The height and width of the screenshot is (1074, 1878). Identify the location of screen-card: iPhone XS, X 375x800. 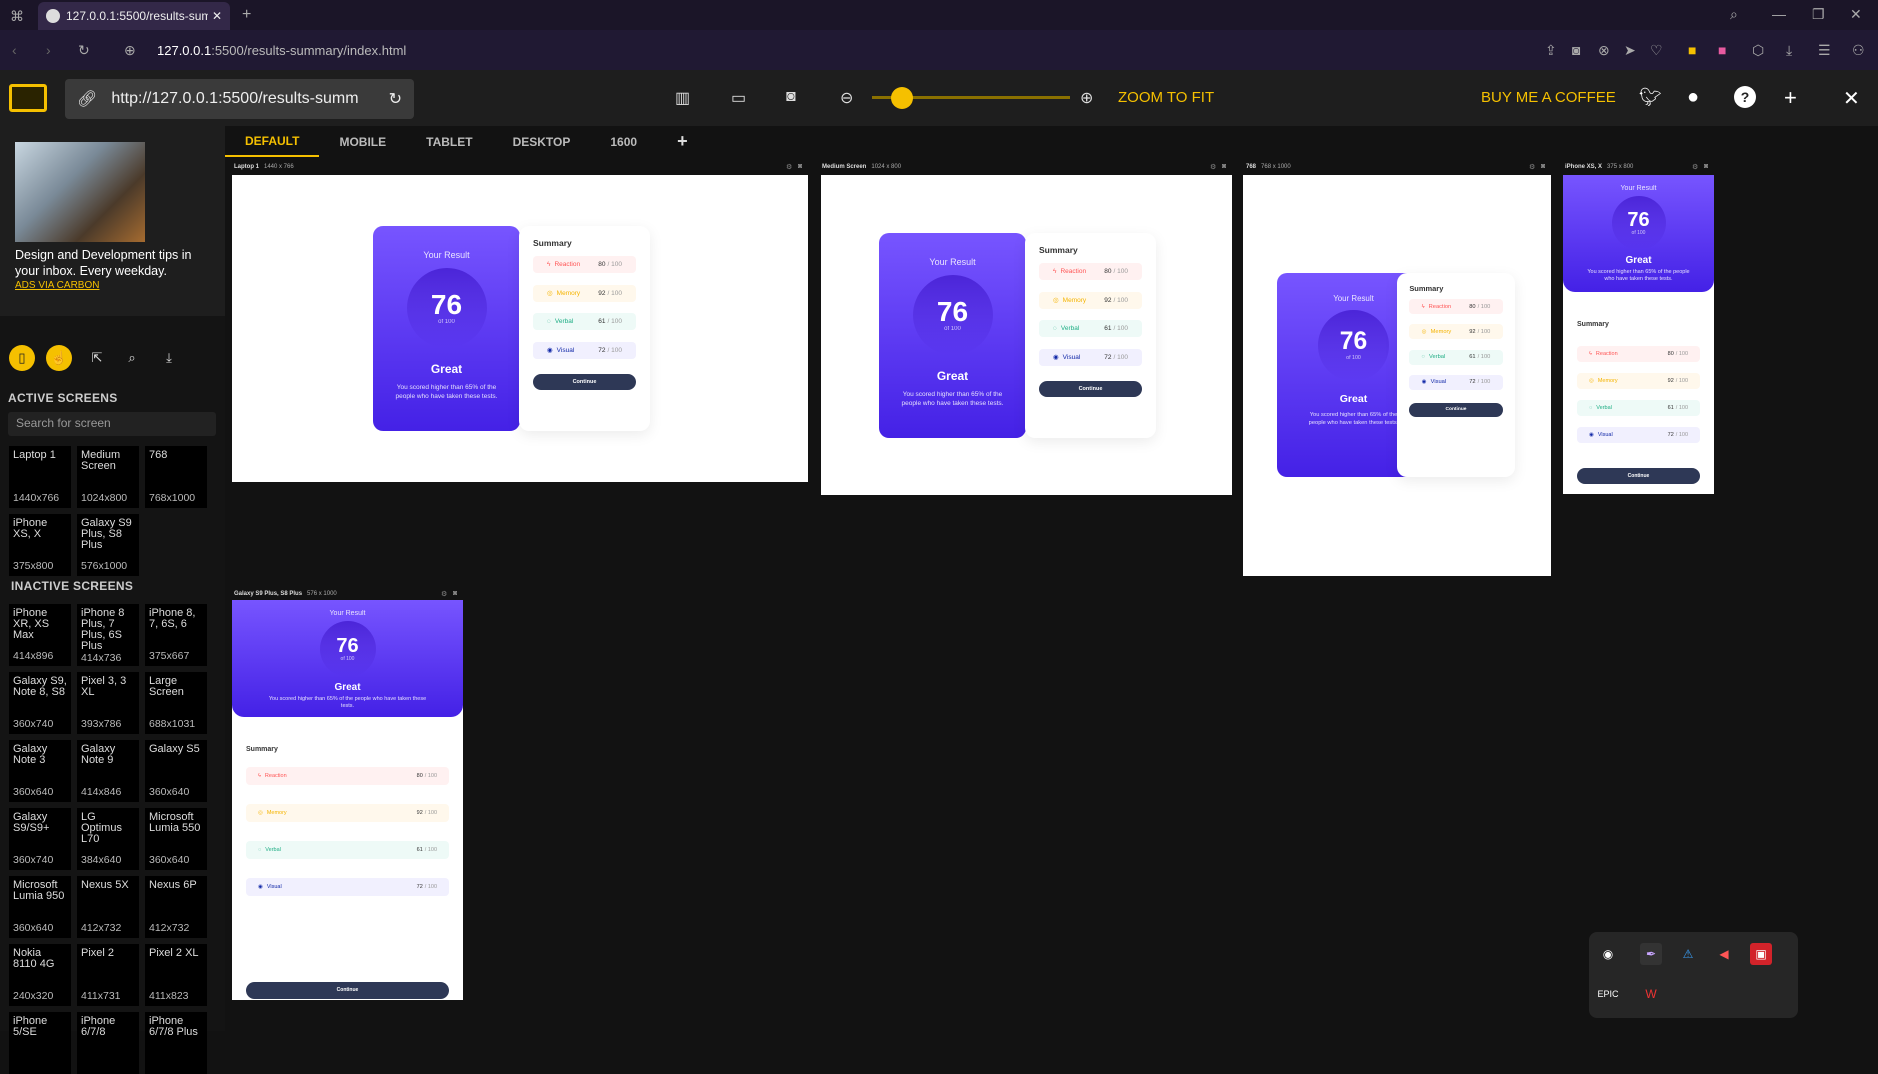
(40, 545).